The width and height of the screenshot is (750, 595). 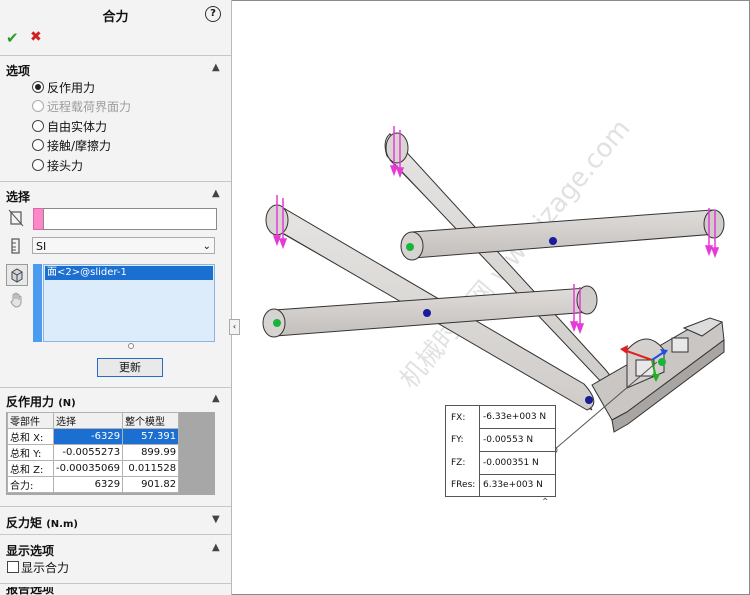 What do you see at coordinates (151, 452) in the screenshot?
I see `table-cell: 899.99` at bounding box center [151, 452].